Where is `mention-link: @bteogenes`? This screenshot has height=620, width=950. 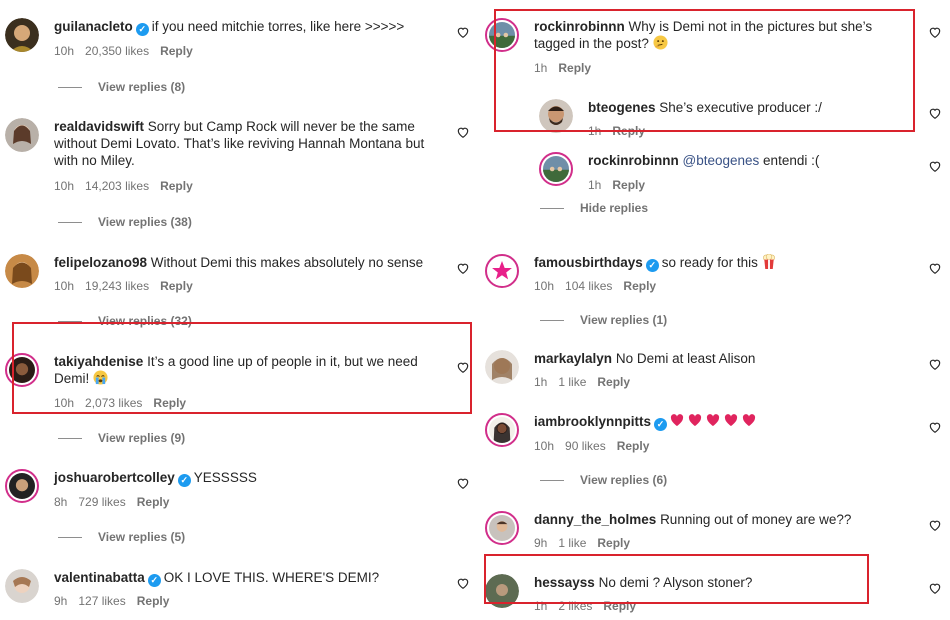
mention-link: @bteogenes is located at coordinates (721, 160).